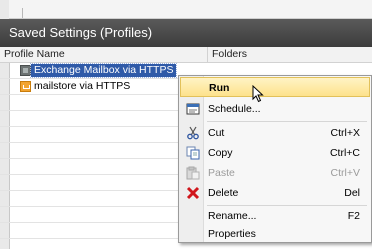 The width and height of the screenshot is (372, 249). I want to click on menu-item-shortcut: Ctrl+X, so click(345, 133).